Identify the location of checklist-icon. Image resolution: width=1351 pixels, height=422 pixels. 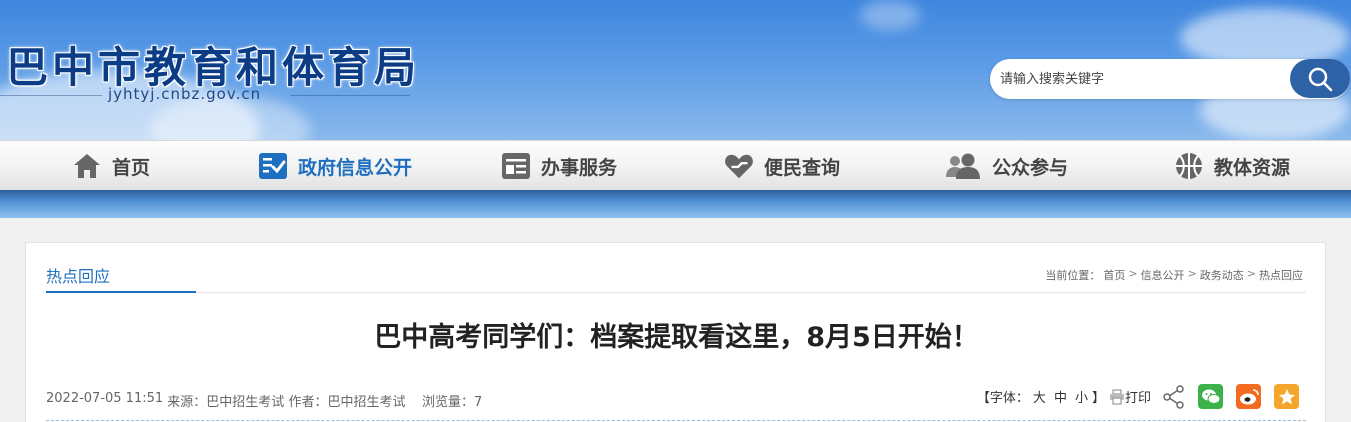
(273, 166).